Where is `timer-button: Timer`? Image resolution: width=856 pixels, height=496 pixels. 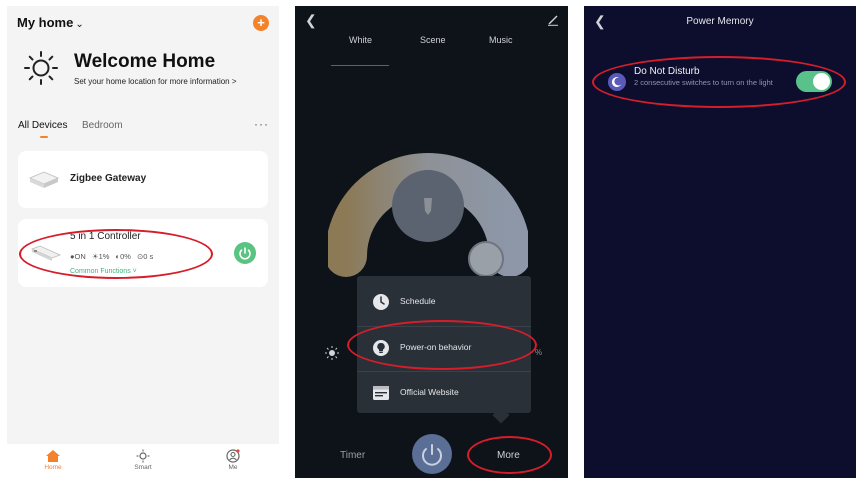 timer-button: Timer is located at coordinates (352, 455).